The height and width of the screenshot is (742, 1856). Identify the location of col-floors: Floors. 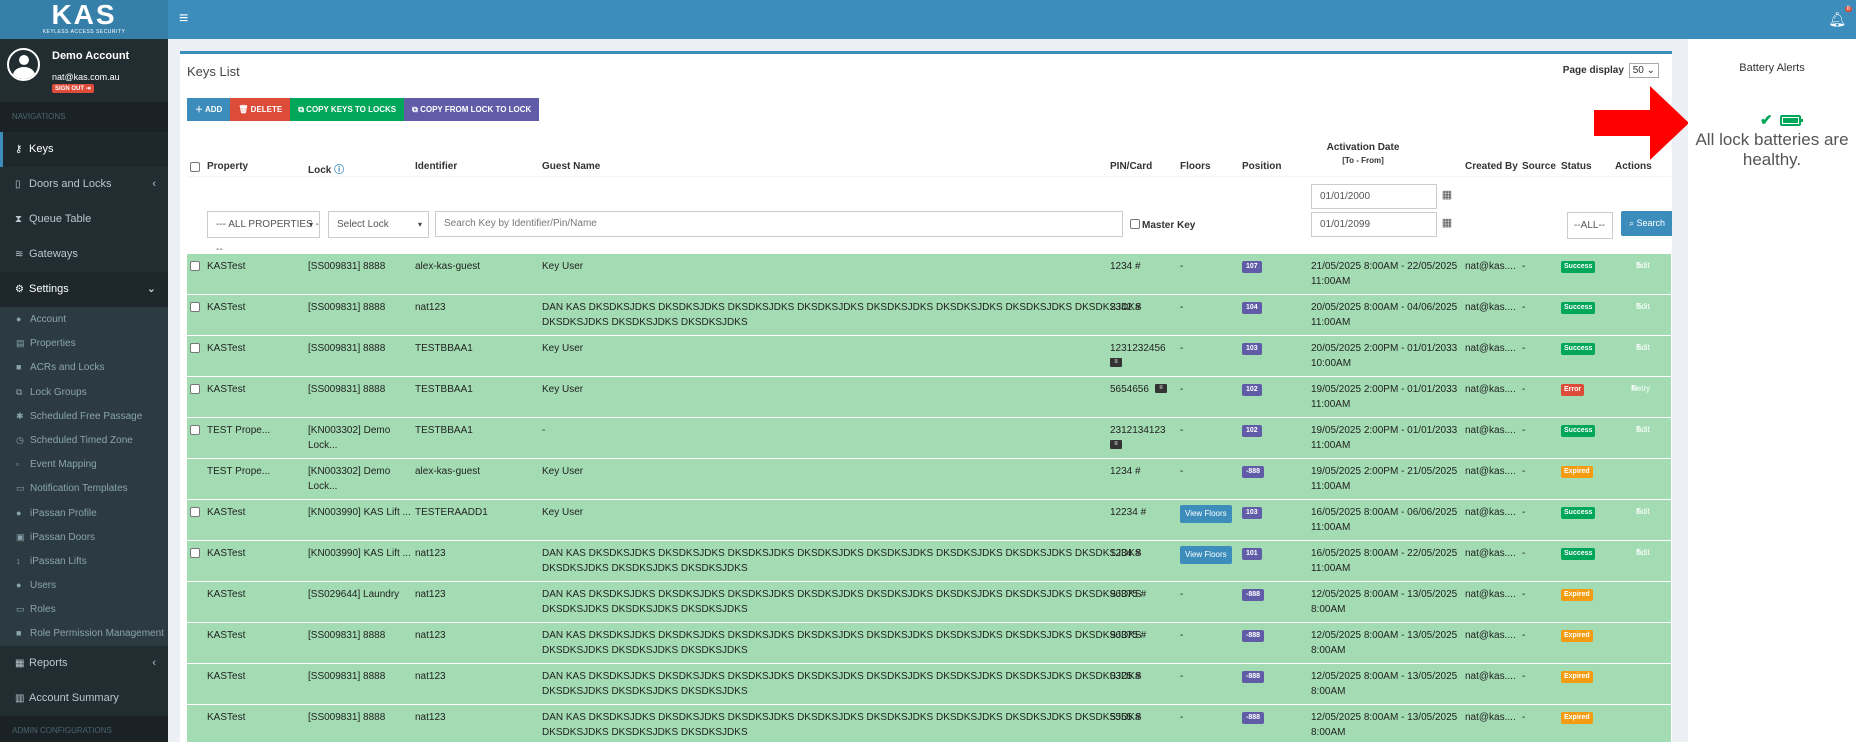
(1195, 166).